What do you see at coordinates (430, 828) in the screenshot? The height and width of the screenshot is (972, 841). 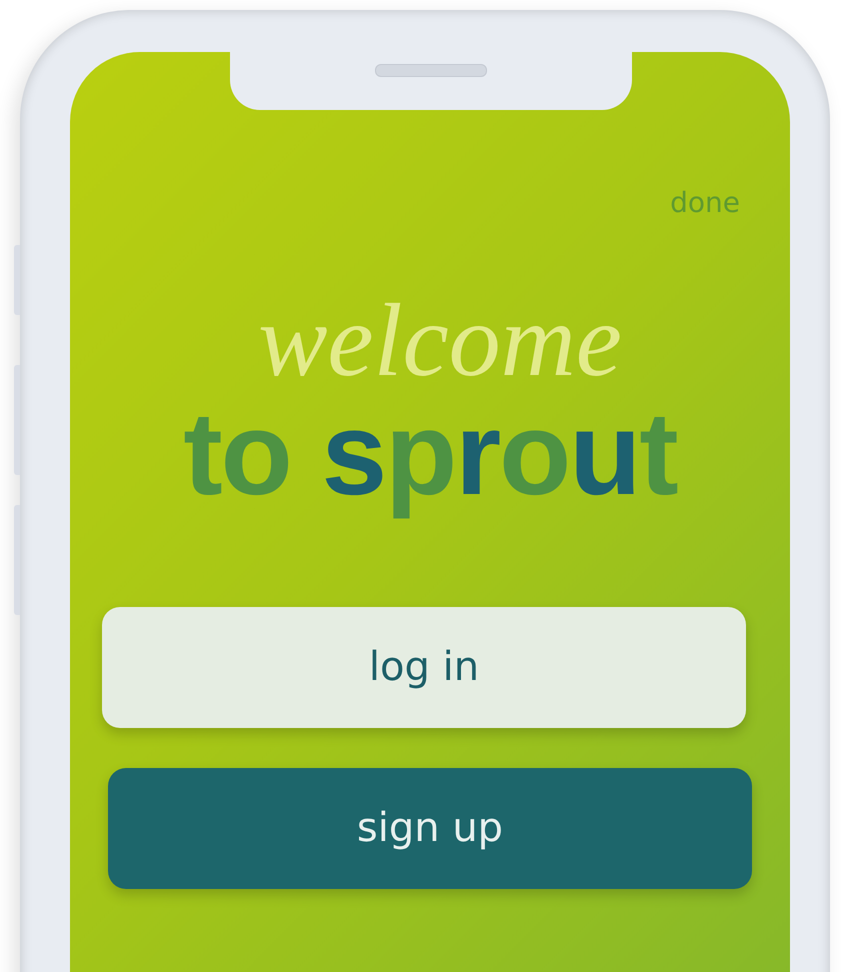 I see `sign-up-button: sign up` at bounding box center [430, 828].